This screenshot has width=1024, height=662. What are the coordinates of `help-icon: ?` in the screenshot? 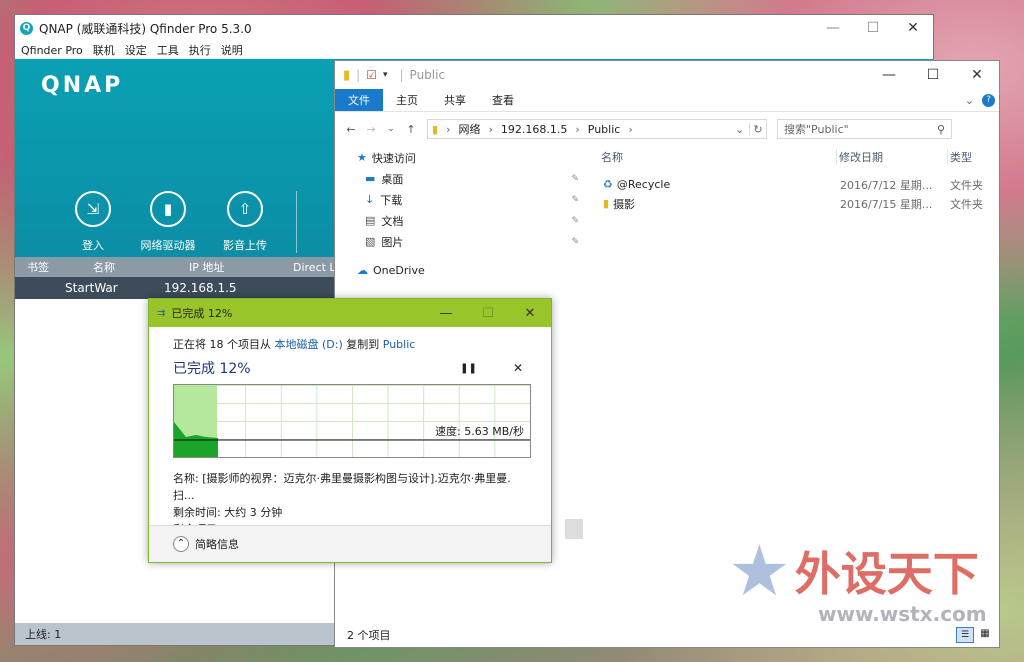 It's located at (988, 100).